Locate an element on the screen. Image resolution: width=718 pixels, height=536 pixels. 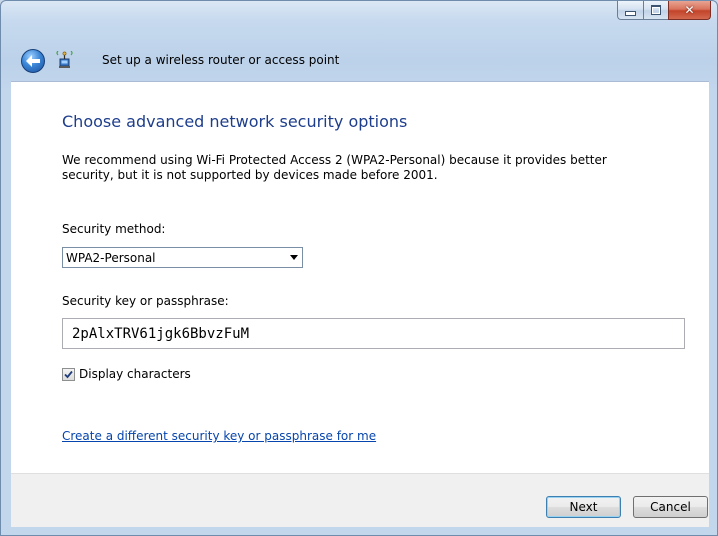
display-characters-checkbox: Display characters is located at coordinates (126, 374).